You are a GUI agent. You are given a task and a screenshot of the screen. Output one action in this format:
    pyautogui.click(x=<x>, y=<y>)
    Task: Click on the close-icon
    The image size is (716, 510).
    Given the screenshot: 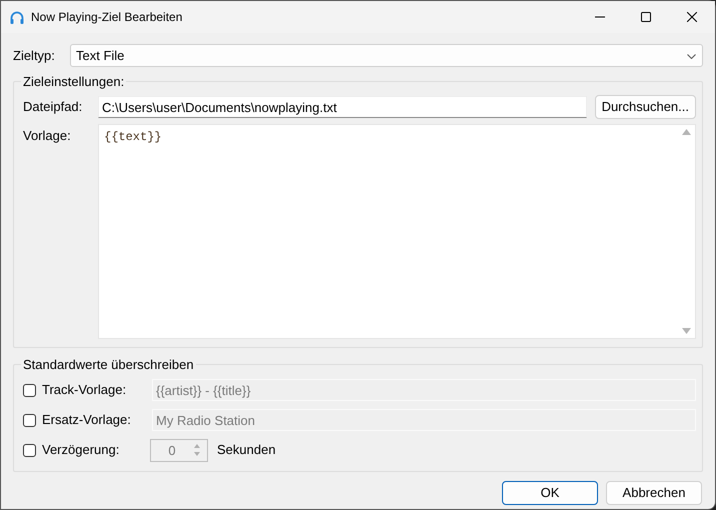 What is the action you would take?
    pyautogui.click(x=692, y=17)
    